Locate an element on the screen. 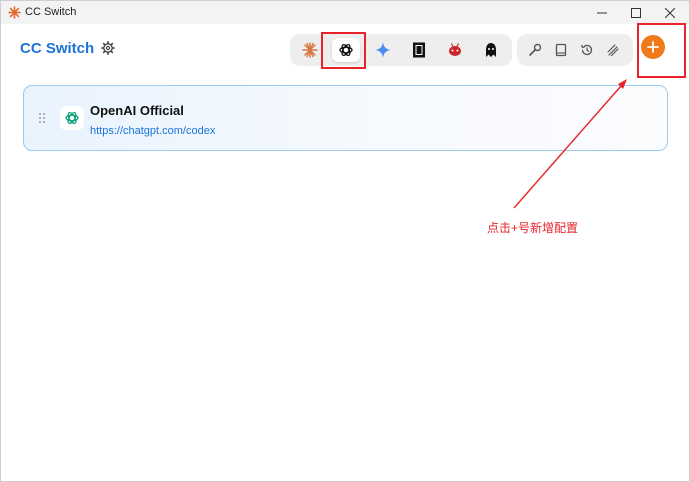 This screenshot has width=690, height=482. annotation-text: 点击+号新增配置 is located at coordinates (533, 228).